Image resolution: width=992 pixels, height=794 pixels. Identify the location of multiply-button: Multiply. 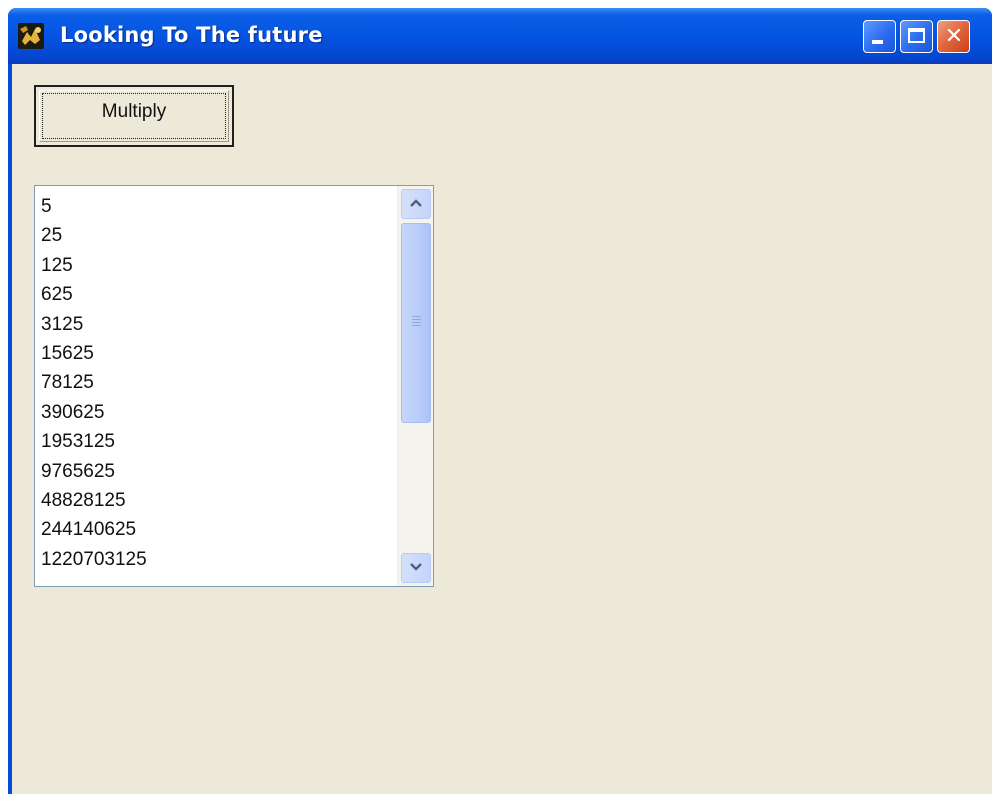
(134, 116).